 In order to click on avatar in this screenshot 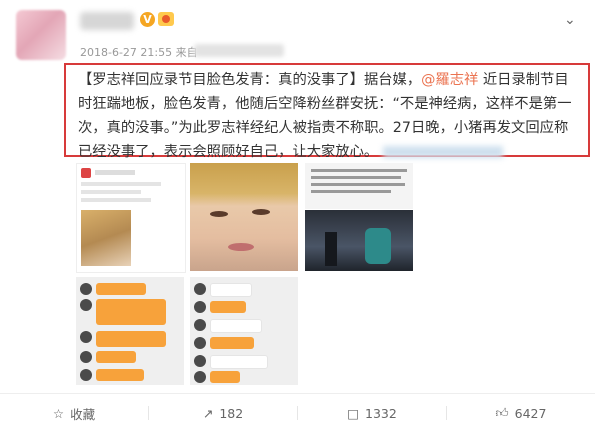, I will do `click(41, 35)`.